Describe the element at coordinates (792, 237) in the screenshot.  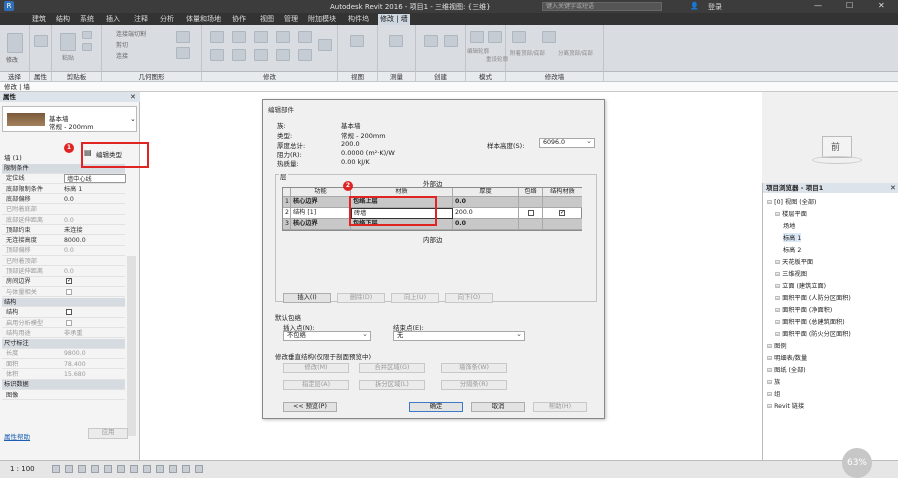
I see `browser-item: 标高 1` at that location.